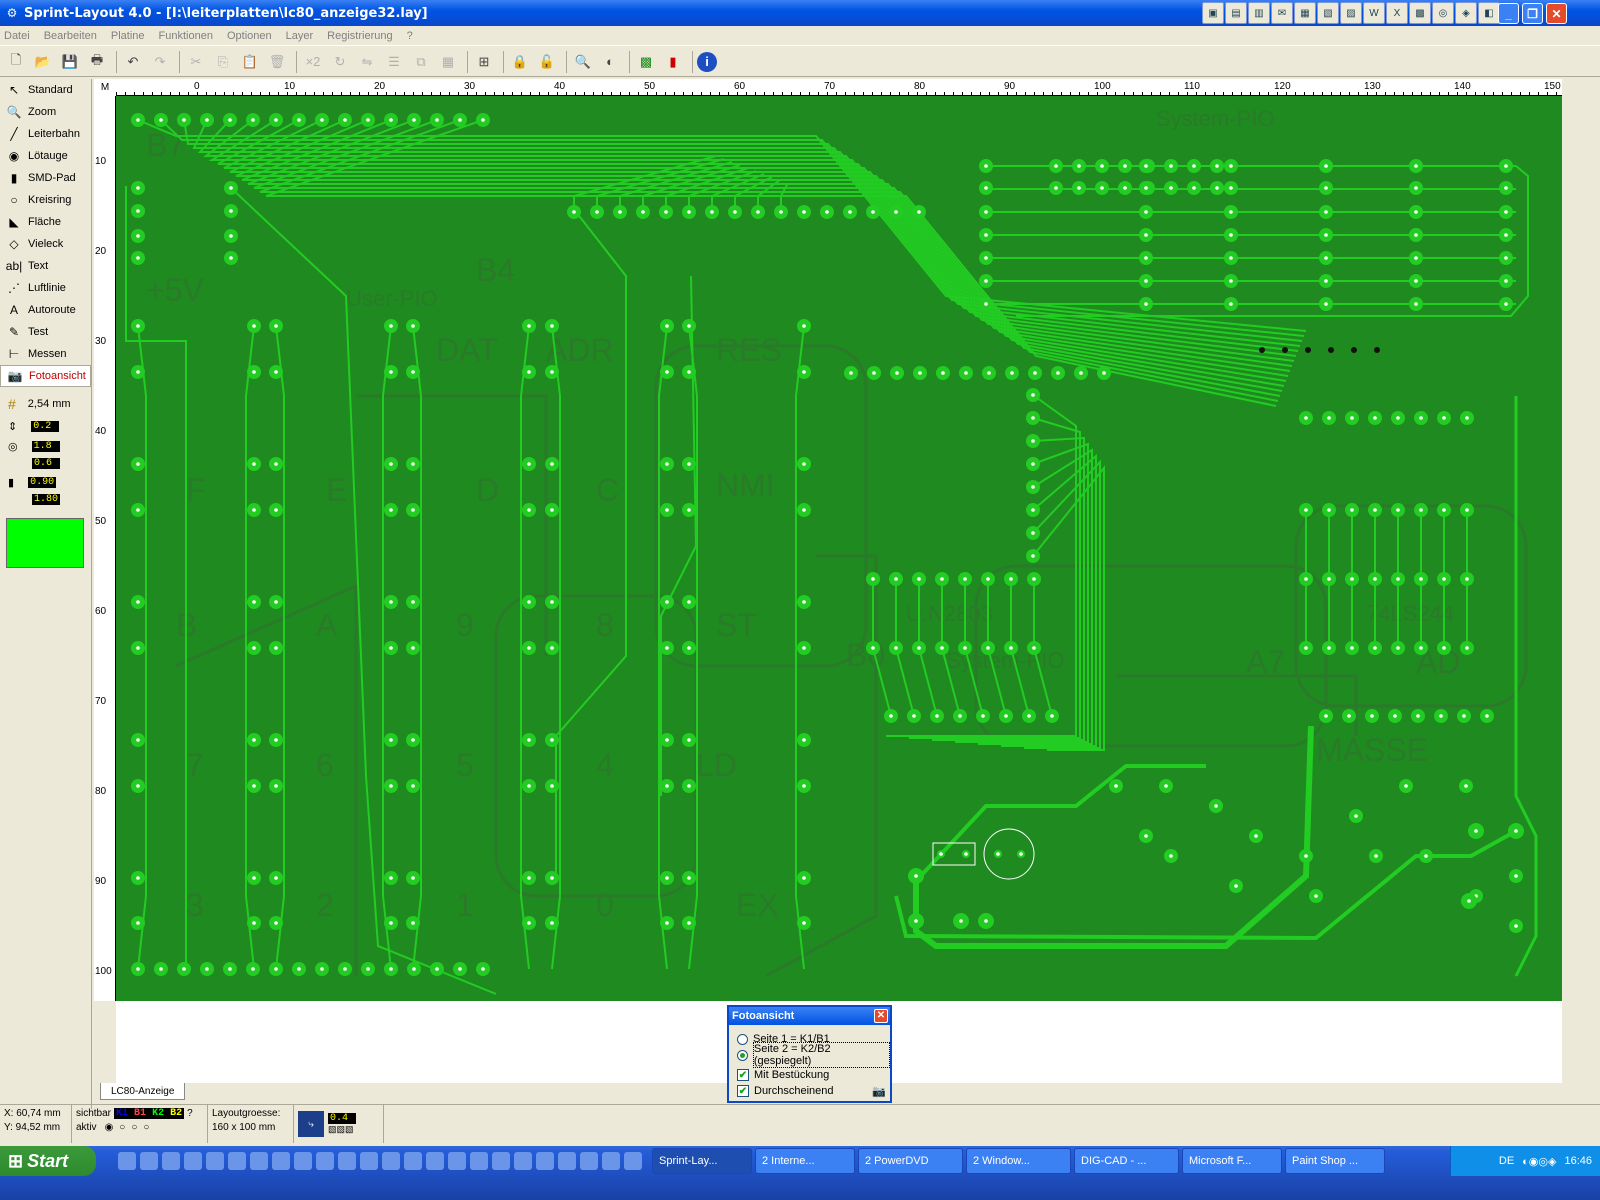  Describe the element at coordinates (809, 1055) in the screenshot. I see `radio-side-2: Seite 2 = K2/B2 (gespiegelt)` at that location.